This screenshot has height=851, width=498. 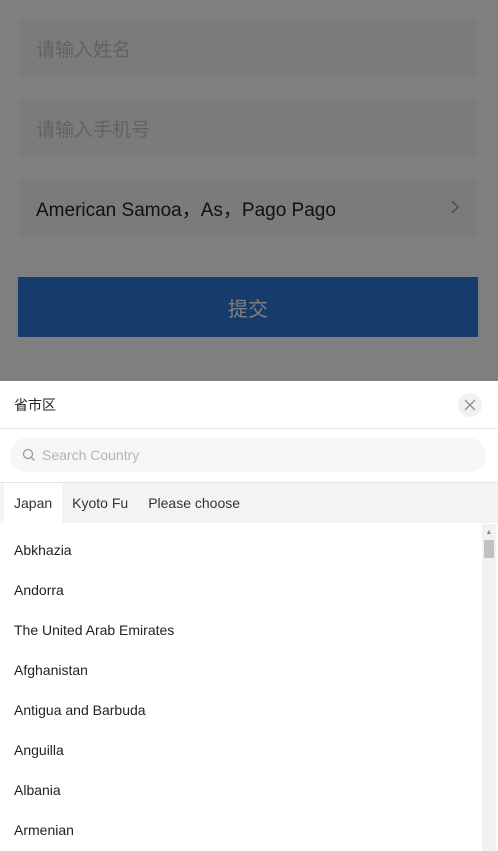 I want to click on list-item: The United Arab Emirates, so click(x=240, y=630).